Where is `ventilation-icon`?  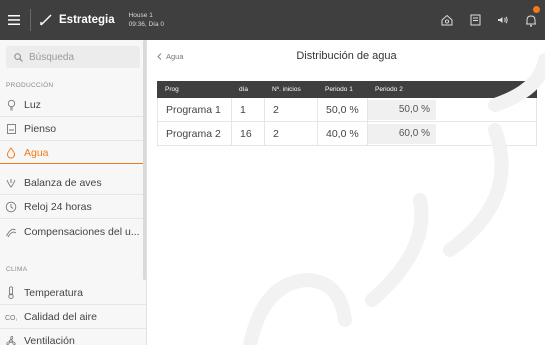 ventilation-icon is located at coordinates (11, 340).